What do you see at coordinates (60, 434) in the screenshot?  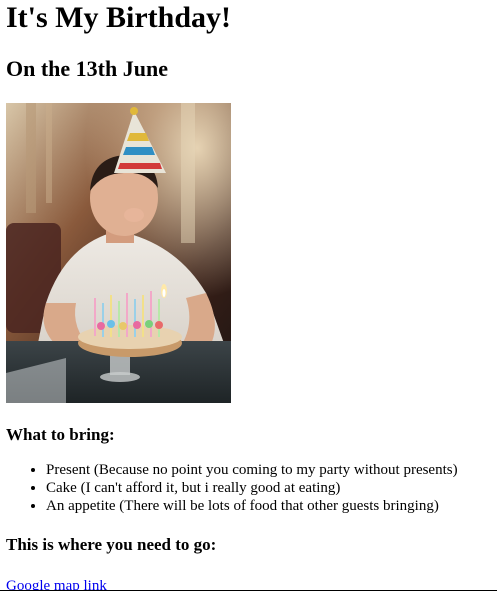 I see `bring-heading: What to bring:` at bounding box center [60, 434].